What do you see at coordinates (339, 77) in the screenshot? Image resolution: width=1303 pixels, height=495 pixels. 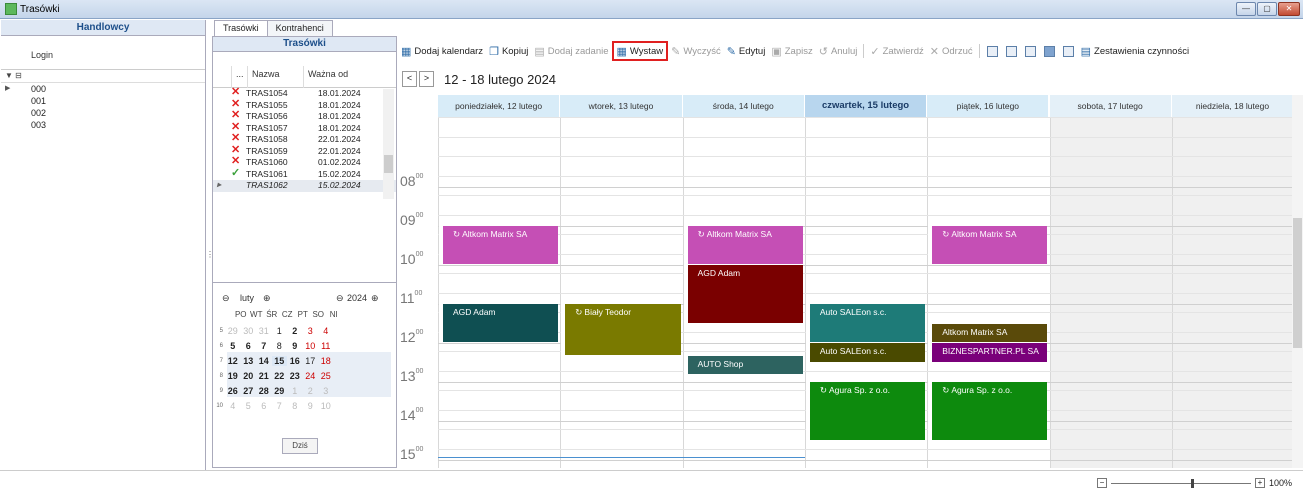 I see `valid-from-column-header: Ważna od` at bounding box center [339, 77].